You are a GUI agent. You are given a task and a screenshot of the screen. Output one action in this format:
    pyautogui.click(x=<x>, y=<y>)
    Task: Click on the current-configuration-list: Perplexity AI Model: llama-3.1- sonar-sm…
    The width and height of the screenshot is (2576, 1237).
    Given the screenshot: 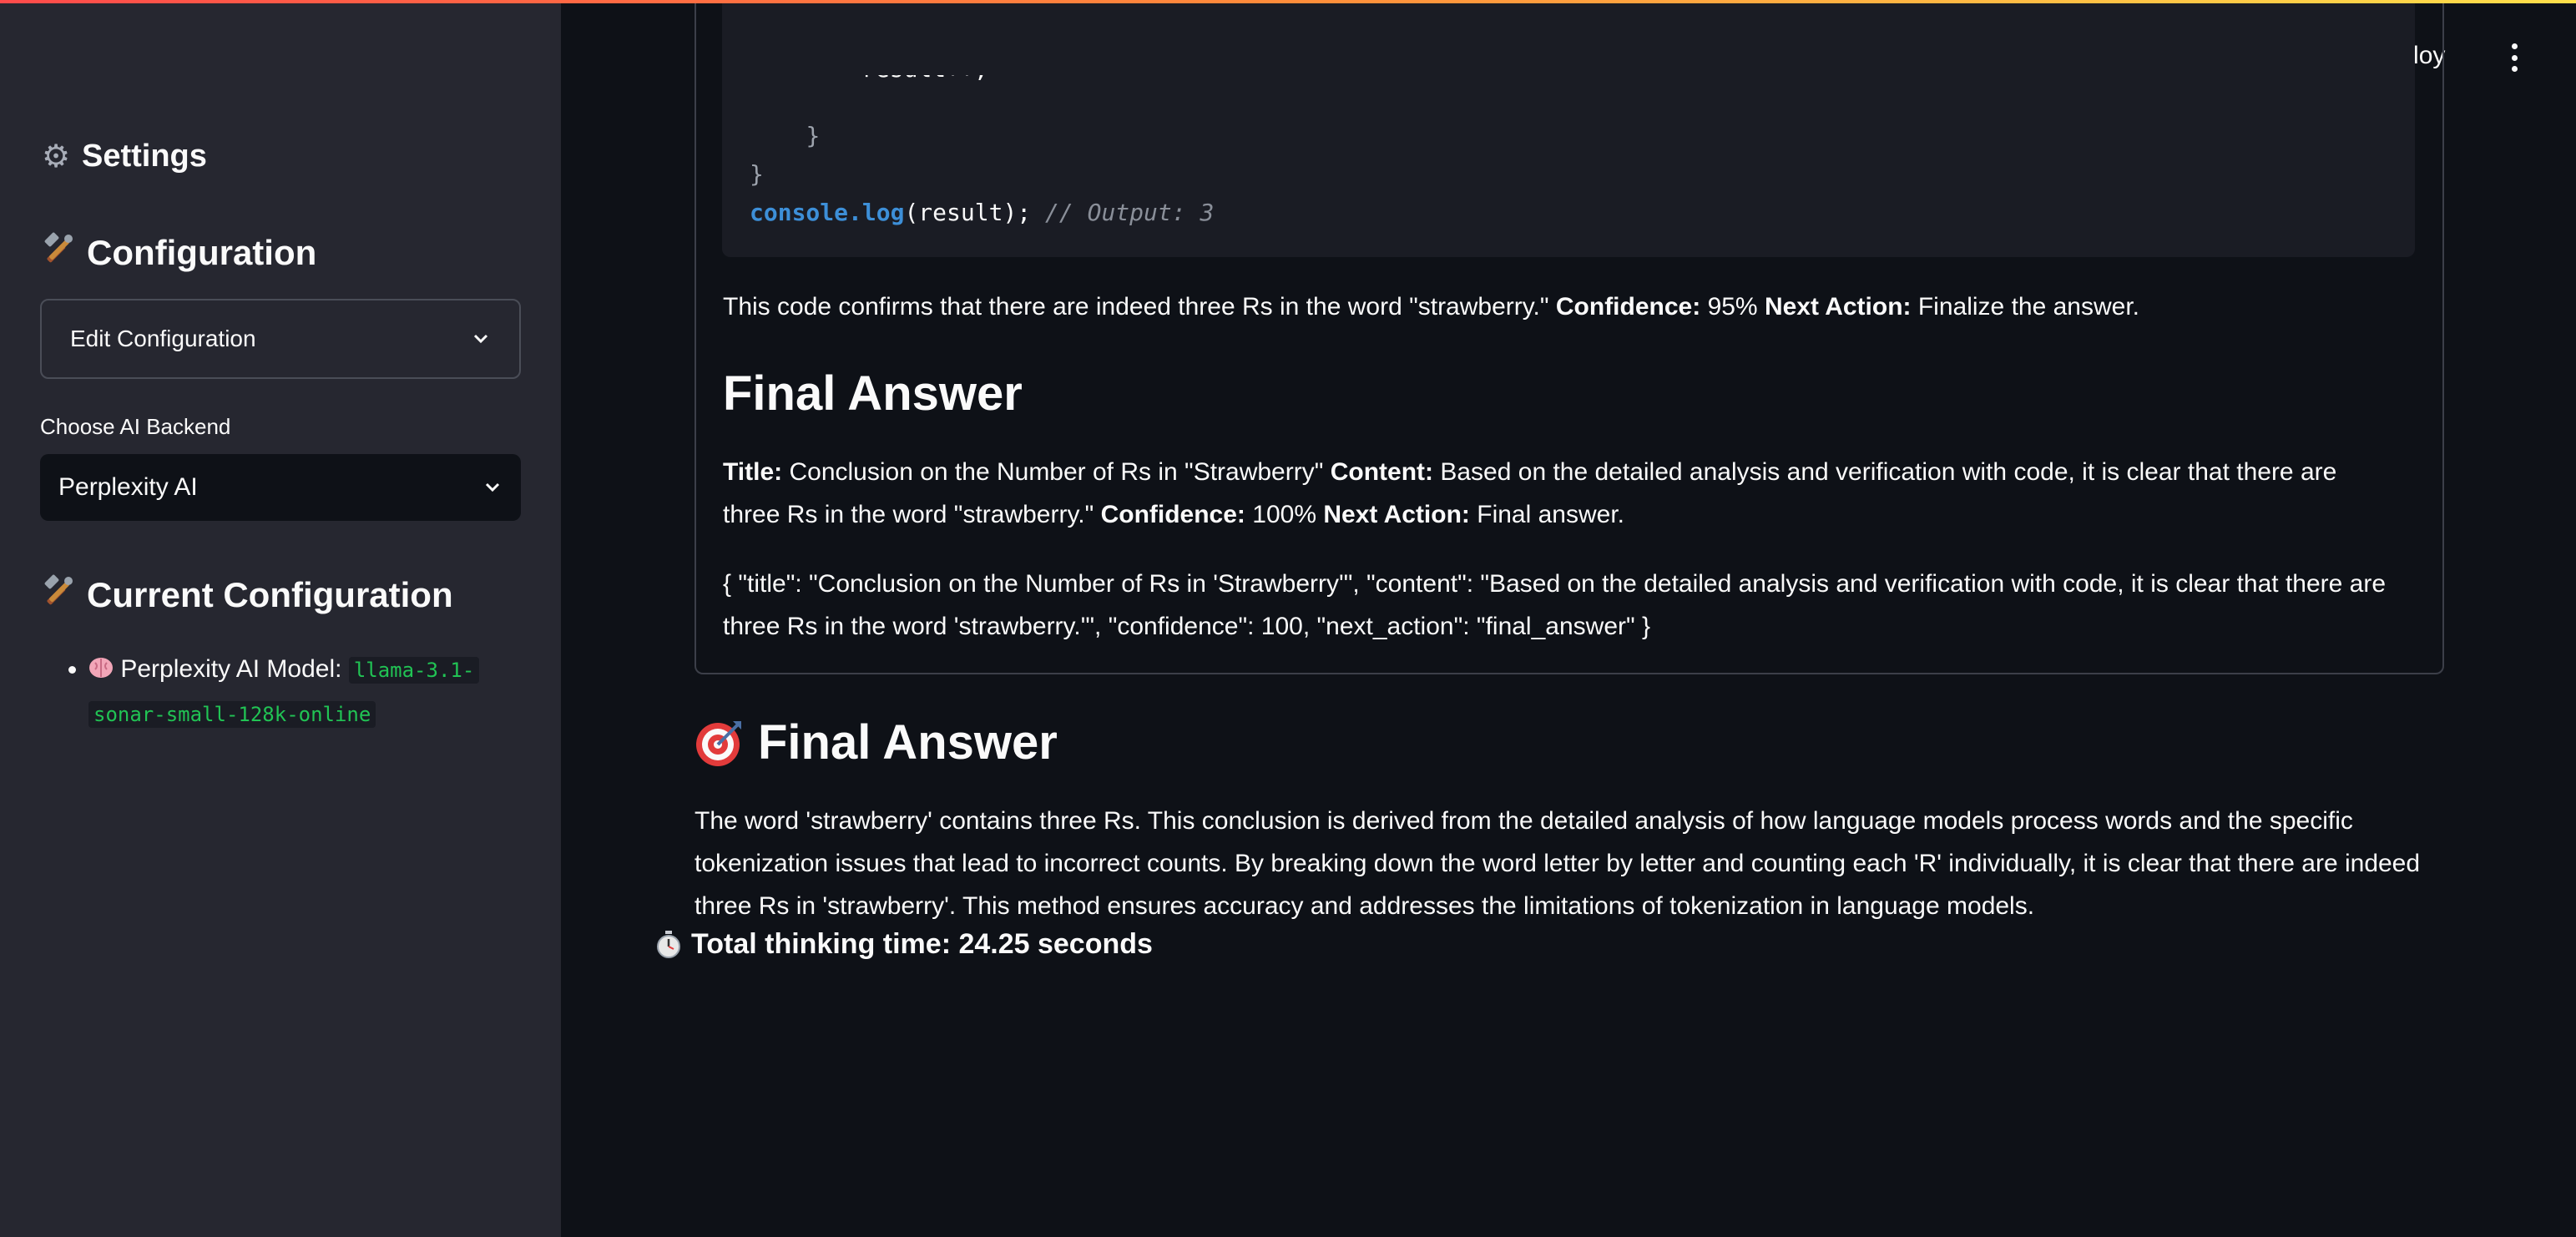 What is the action you would take?
    pyautogui.click(x=298, y=692)
    